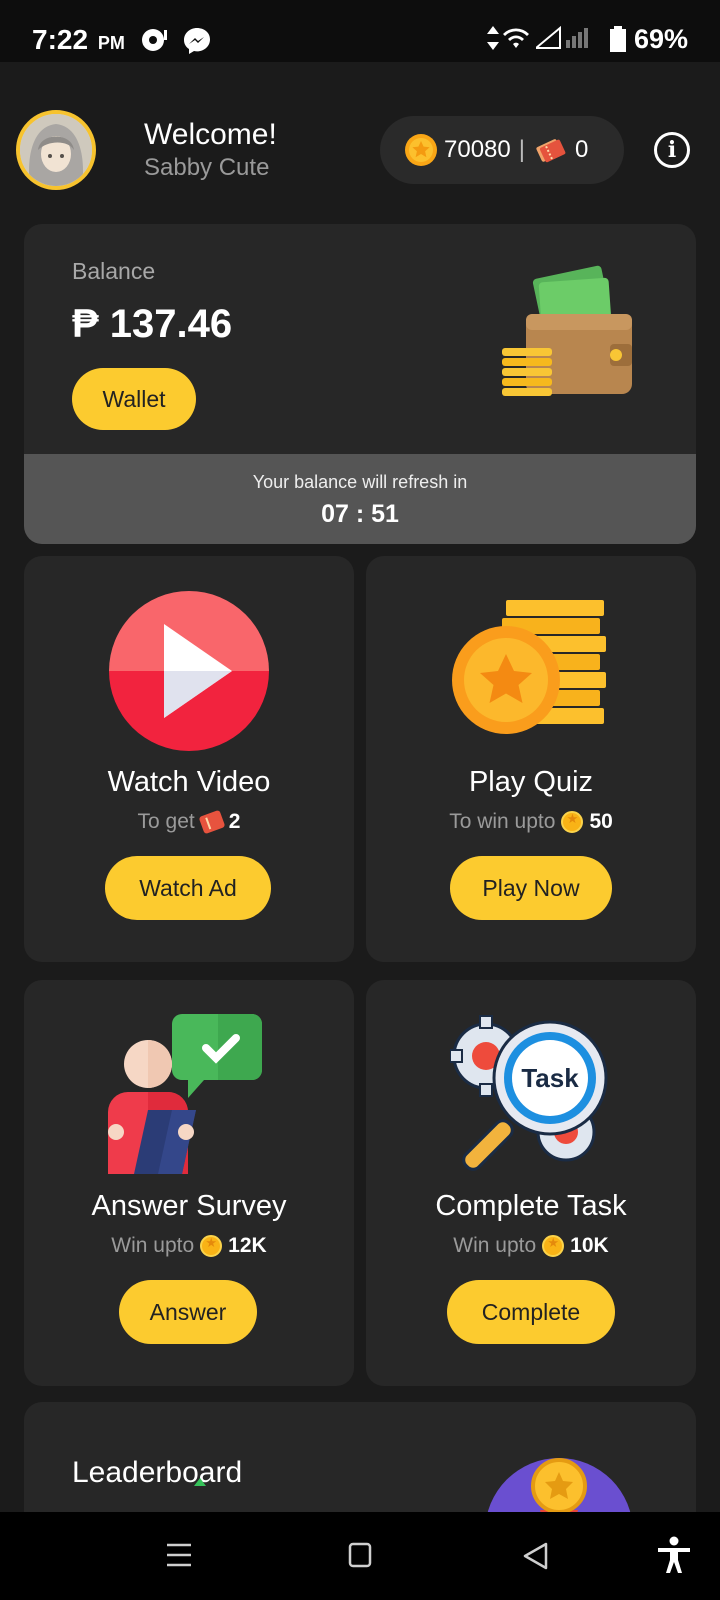 The width and height of the screenshot is (720, 1600). I want to click on task-magnifier-icon: Task, so click(529, 1093).